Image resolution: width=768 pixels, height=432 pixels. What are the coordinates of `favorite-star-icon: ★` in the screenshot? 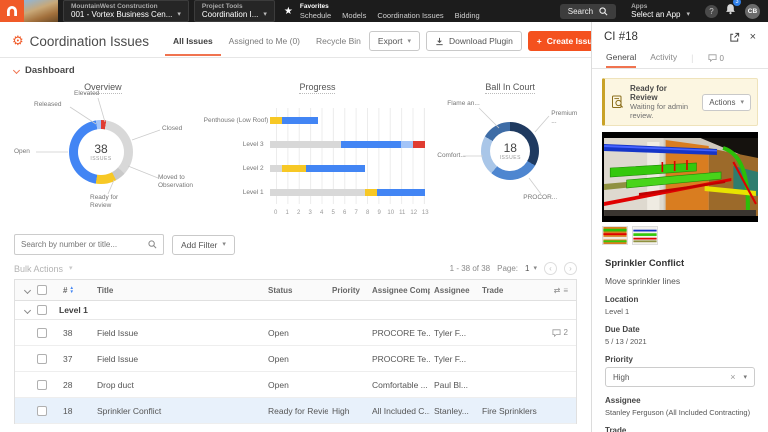 It's located at (288, 11).